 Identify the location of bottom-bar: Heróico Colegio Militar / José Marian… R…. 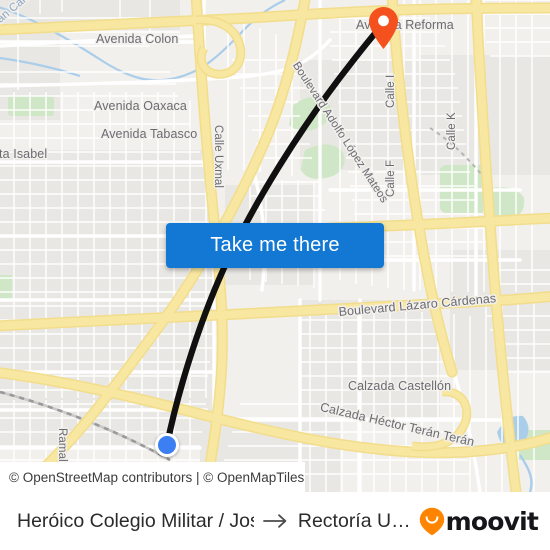
(275, 521).